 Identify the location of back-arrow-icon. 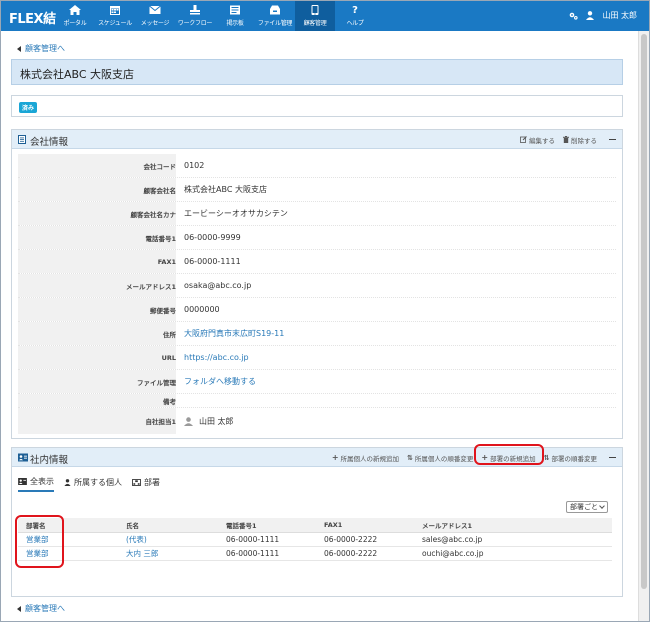
(19, 48).